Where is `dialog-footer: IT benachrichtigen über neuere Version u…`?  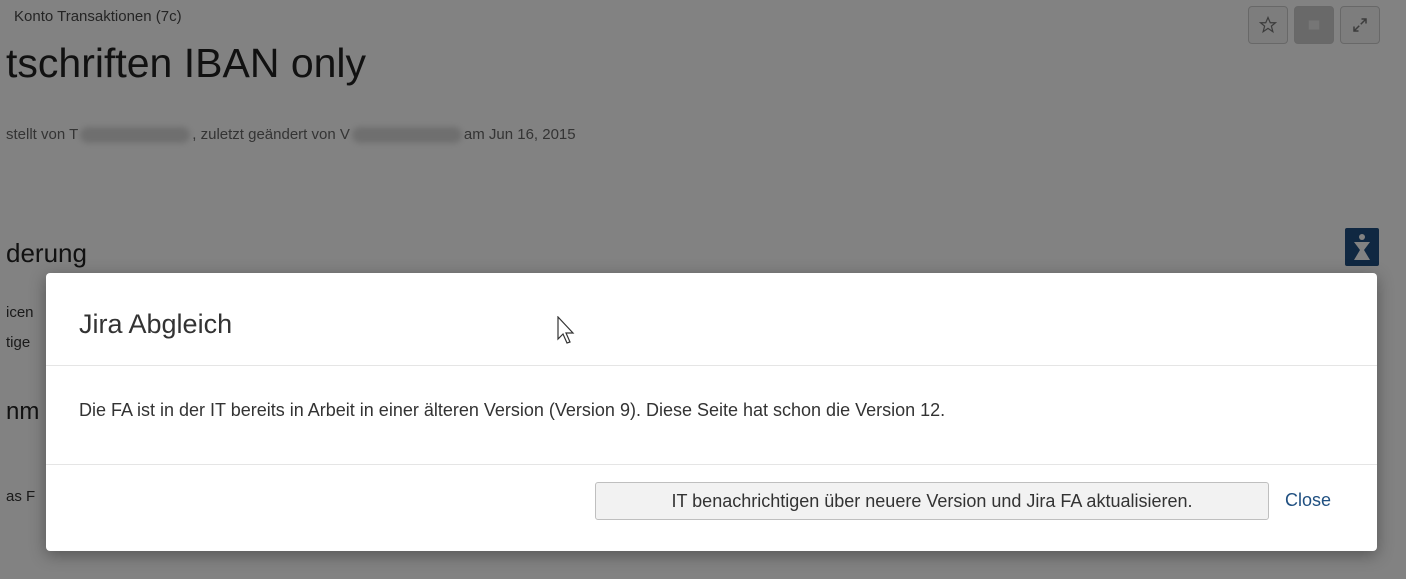 dialog-footer: IT benachrichtigen über neuere Version u… is located at coordinates (711, 508).